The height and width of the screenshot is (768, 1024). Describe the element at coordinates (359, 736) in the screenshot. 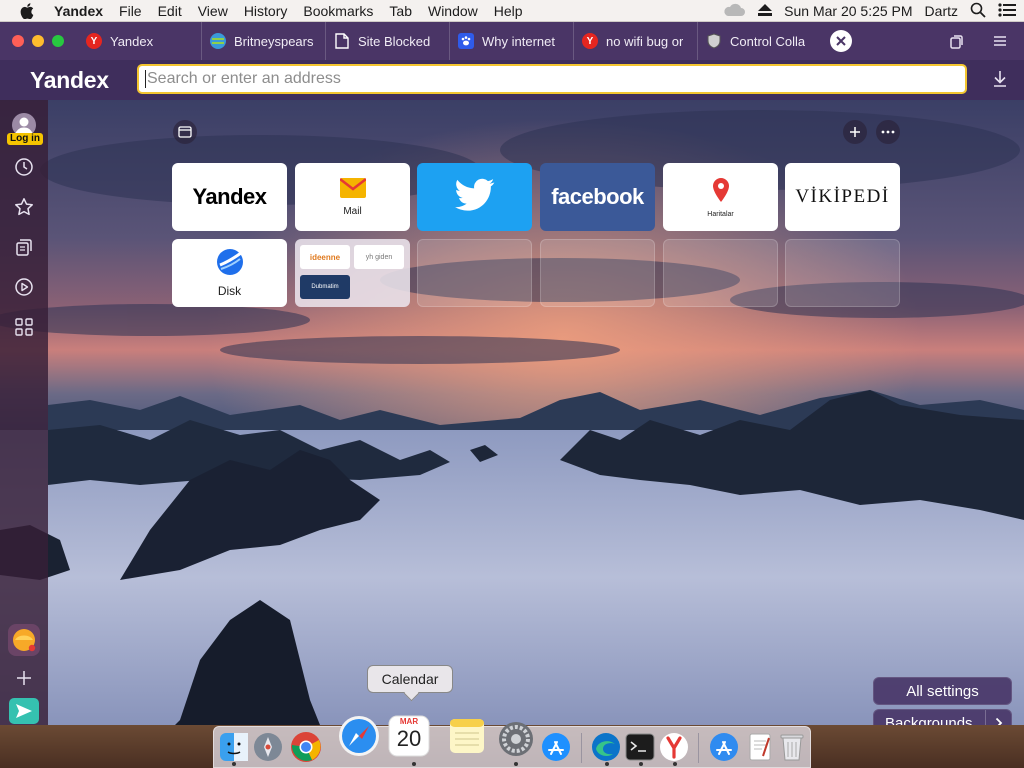

I see `safari-icon` at that location.